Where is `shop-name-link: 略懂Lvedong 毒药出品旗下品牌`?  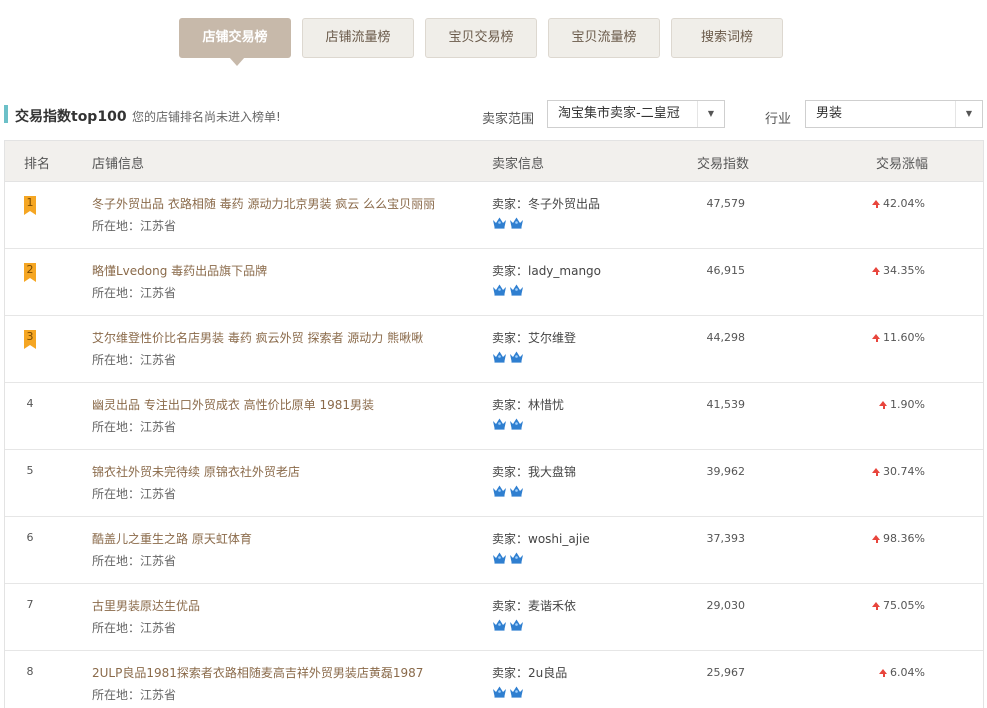 shop-name-link: 略懂Lvedong 毒药出品旗下品牌 is located at coordinates (179, 270).